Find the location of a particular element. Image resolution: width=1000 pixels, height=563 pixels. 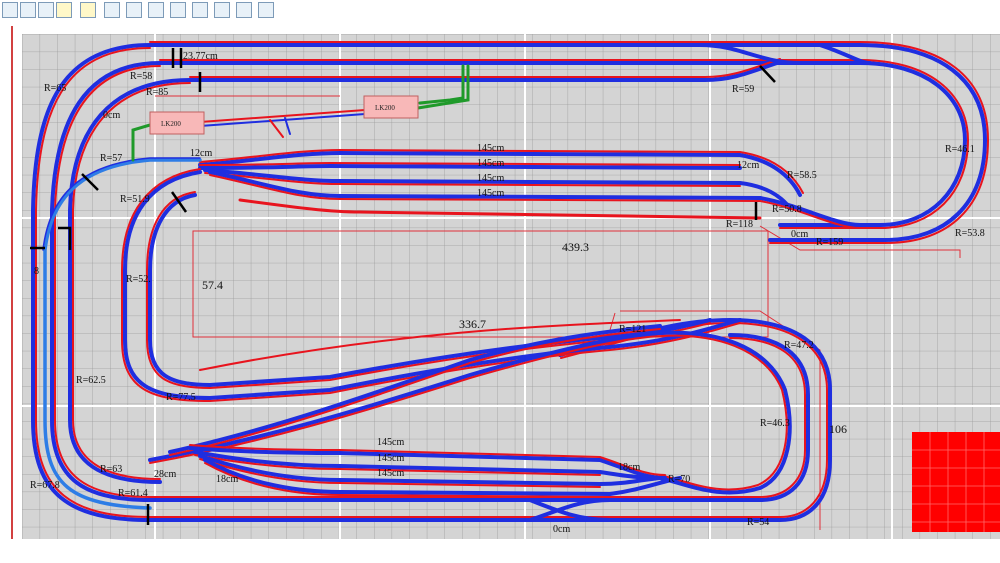

radius-label: R=51.9 is located at coordinates (135, 199).